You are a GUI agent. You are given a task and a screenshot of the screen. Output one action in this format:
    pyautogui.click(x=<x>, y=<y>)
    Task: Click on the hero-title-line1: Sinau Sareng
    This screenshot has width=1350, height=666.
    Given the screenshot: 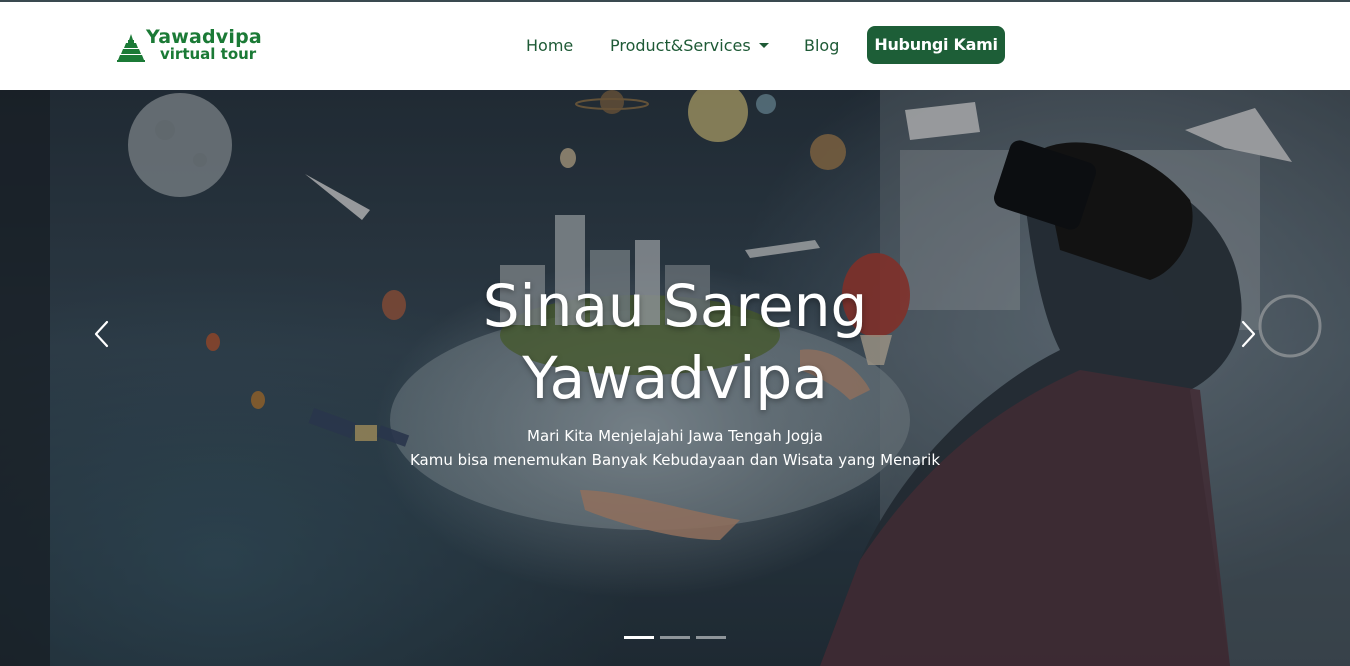 What is the action you would take?
    pyautogui.click(x=675, y=306)
    